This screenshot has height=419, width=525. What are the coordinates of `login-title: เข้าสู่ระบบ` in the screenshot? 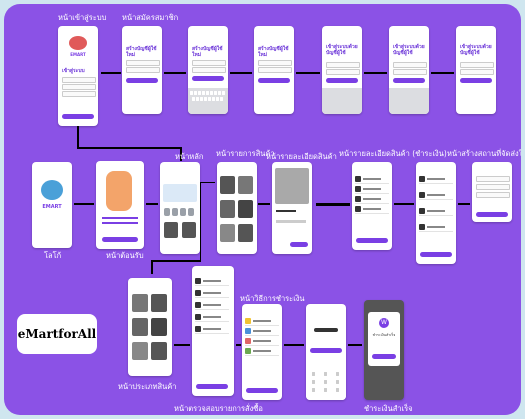 It's located at (73, 71).